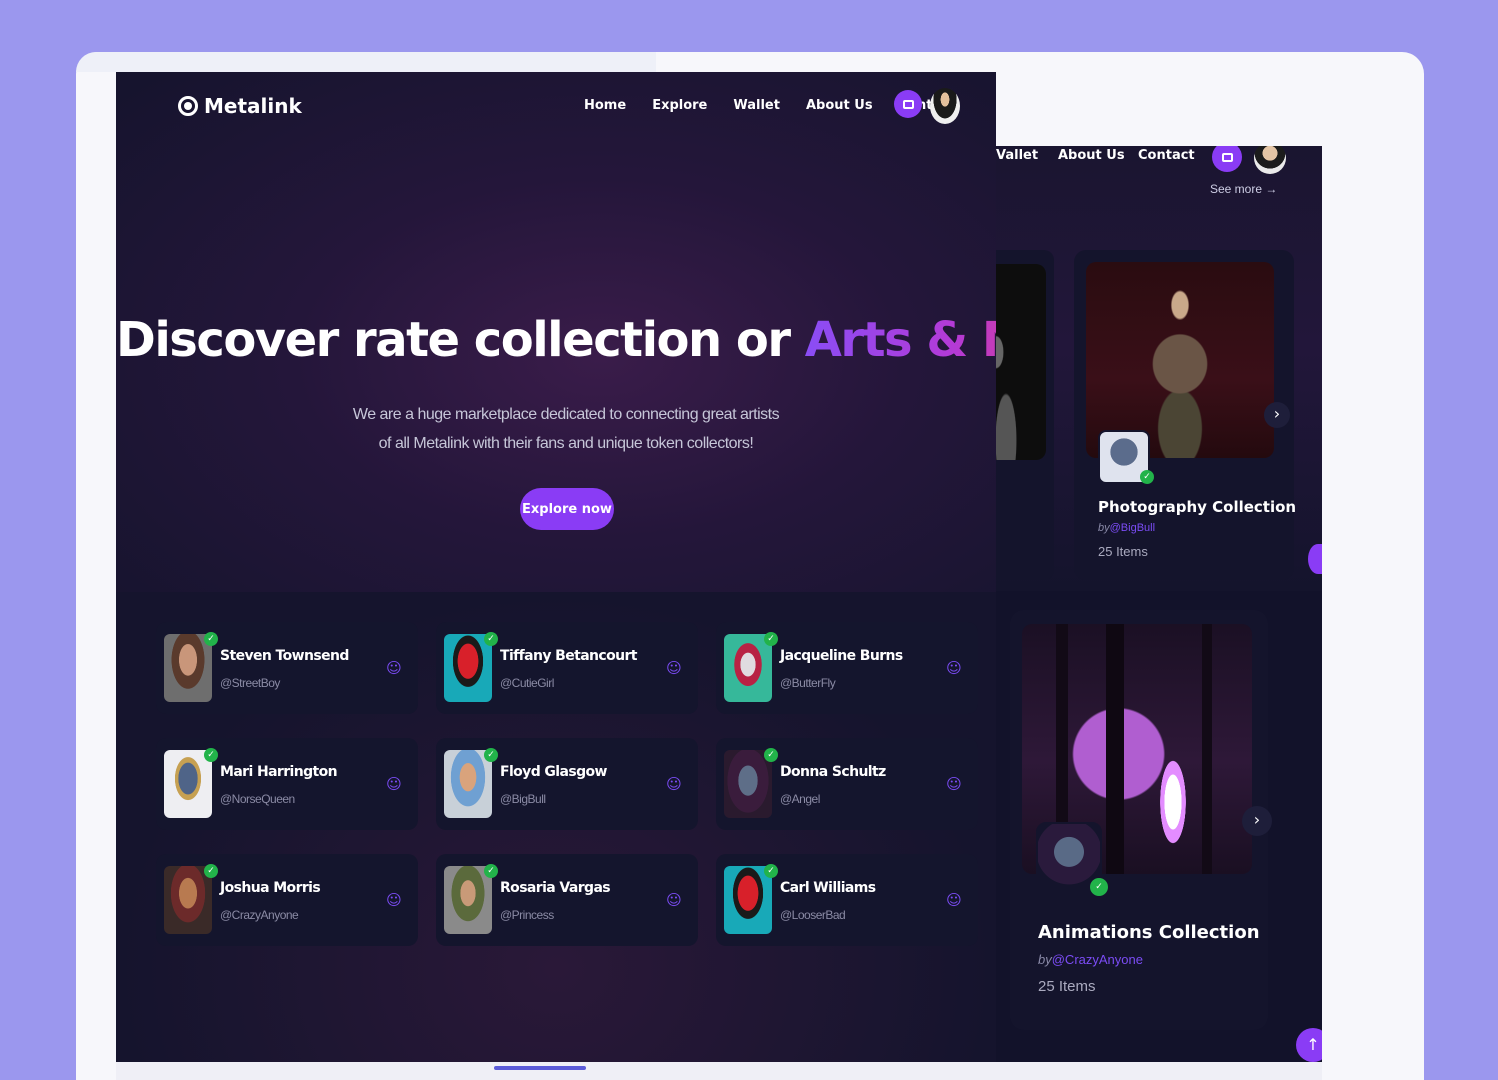  I want to click on arrow-up-icon: ↑, so click(1309, 1045).